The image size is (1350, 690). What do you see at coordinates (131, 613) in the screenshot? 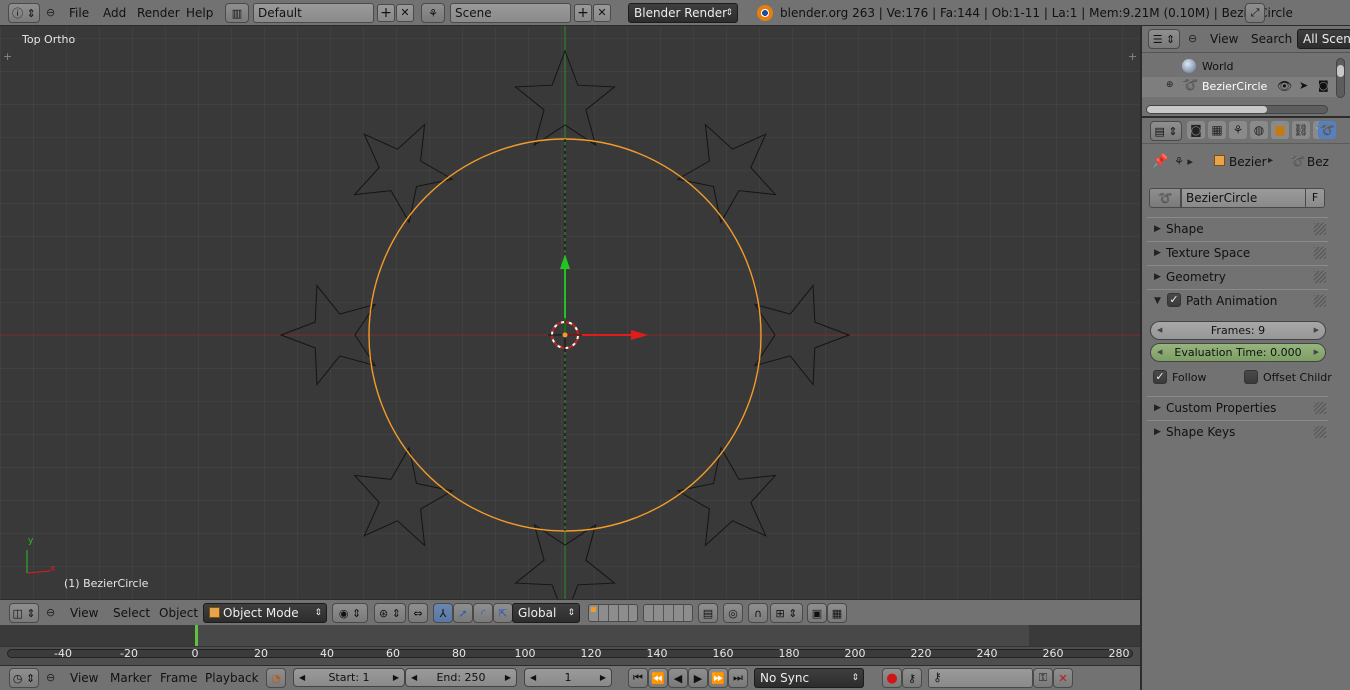
I see `menu-select: Select` at bounding box center [131, 613].